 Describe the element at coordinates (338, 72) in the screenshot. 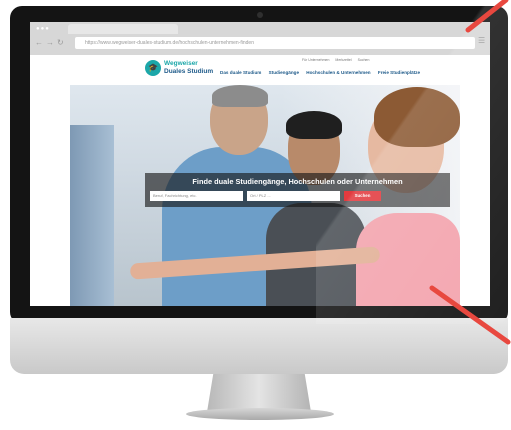

I see `nav-item-hochschulen-unternehmen: Hochschulen & Unternehmen` at that location.